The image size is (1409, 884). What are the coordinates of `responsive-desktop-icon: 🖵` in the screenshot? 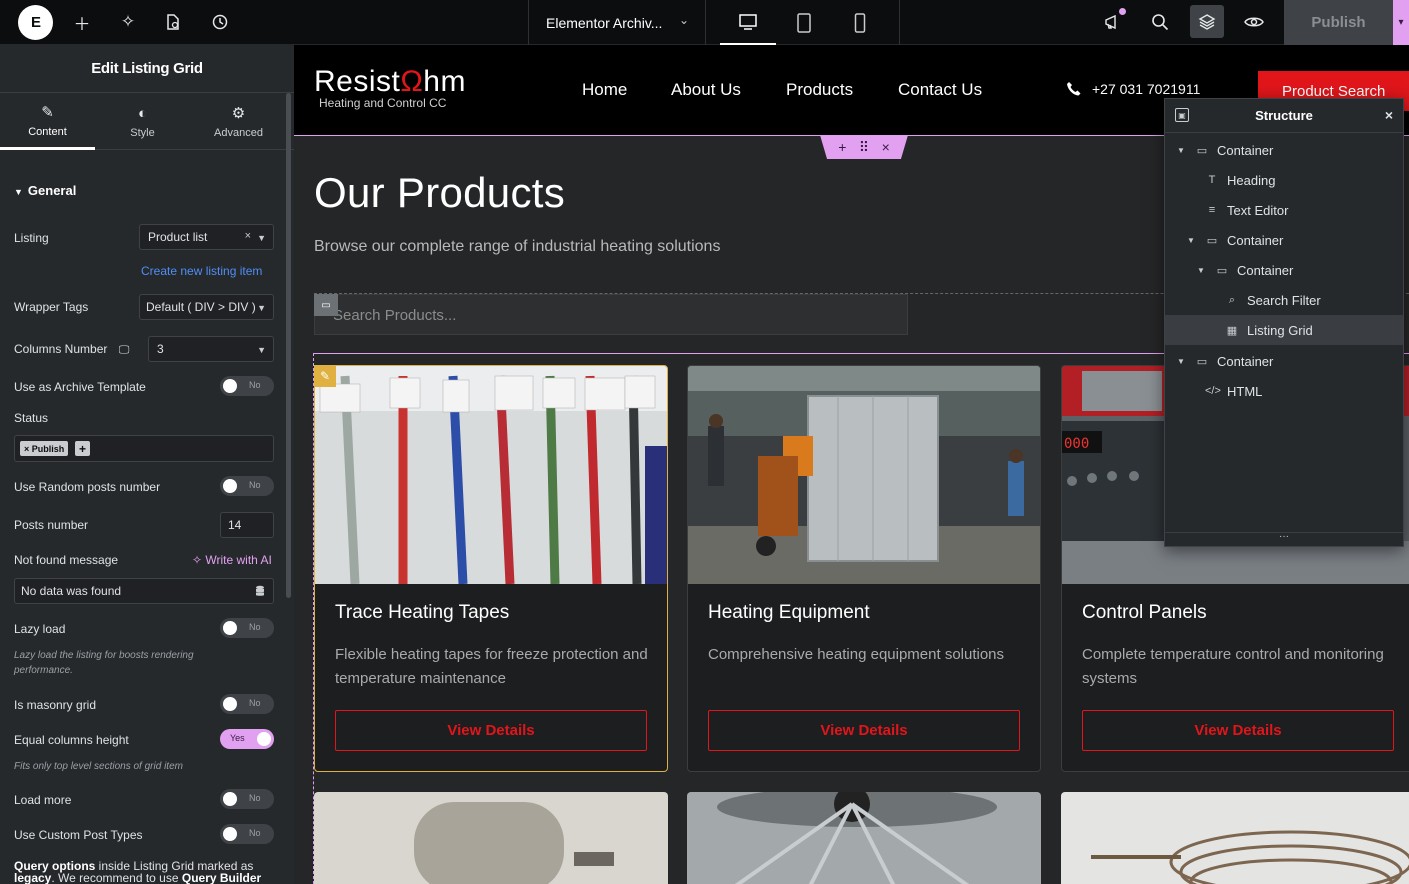 It's located at (124, 350).